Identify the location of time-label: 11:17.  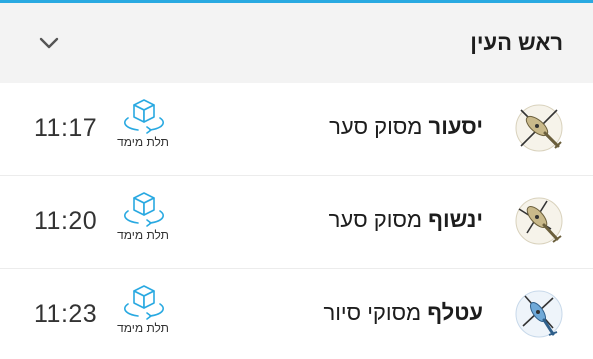
(66, 128).